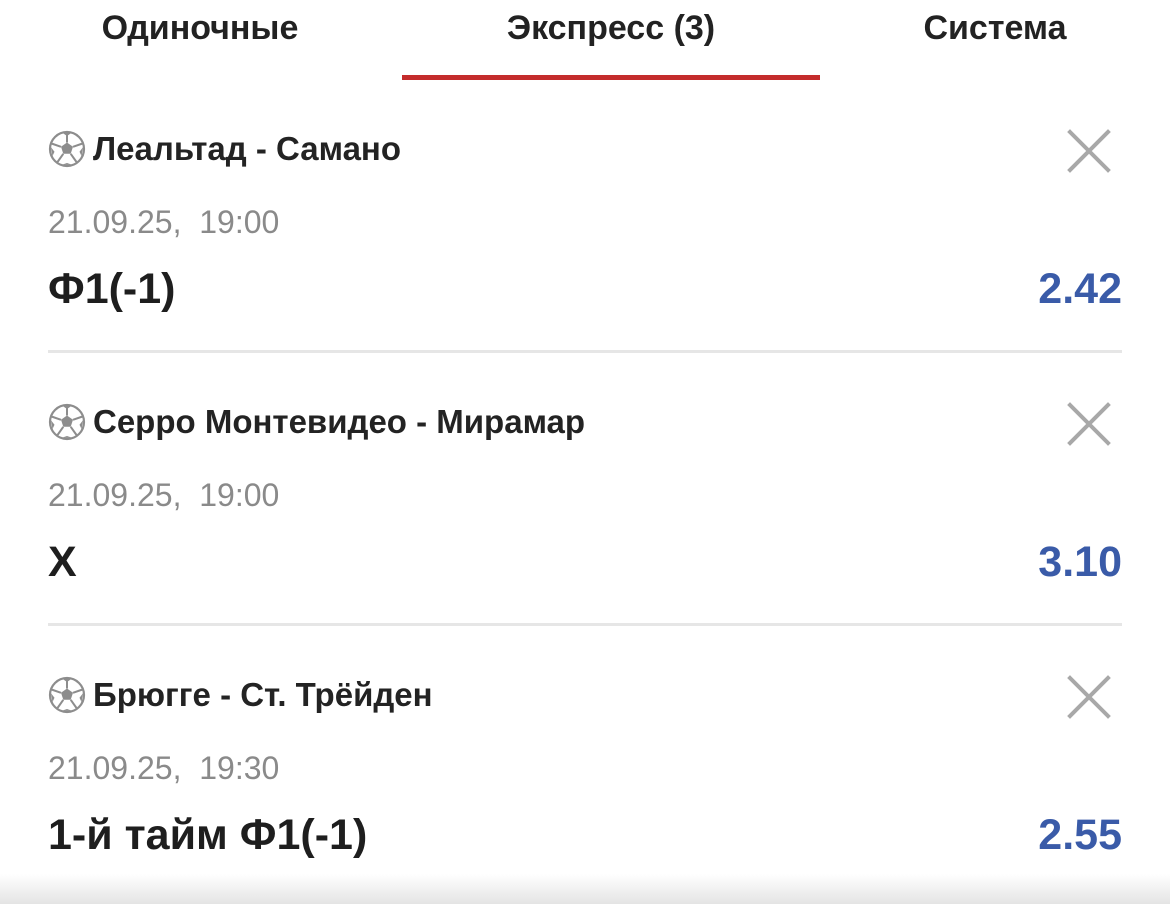  What do you see at coordinates (1080, 562) in the screenshot?
I see `bet-odds: 3.10` at bounding box center [1080, 562].